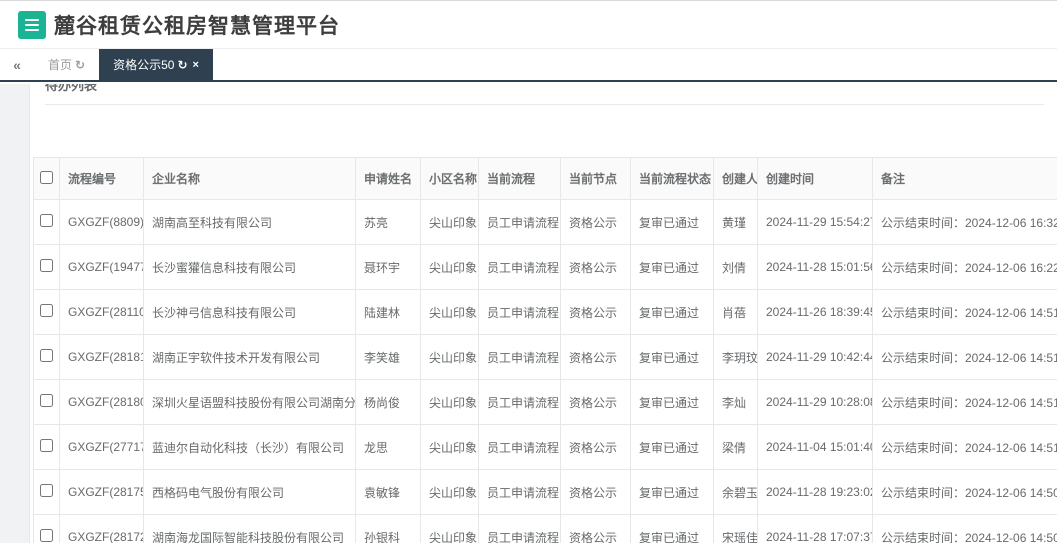  What do you see at coordinates (735, 178) in the screenshot?
I see `col-header-creator: 创建人` at bounding box center [735, 178].